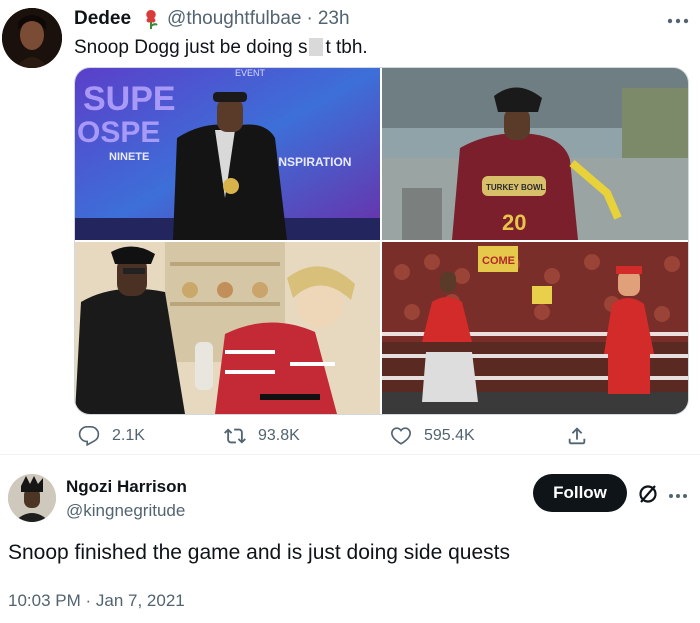 This screenshot has width=700, height=623. I want to click on sign-ninete: NINETE, so click(129, 157).